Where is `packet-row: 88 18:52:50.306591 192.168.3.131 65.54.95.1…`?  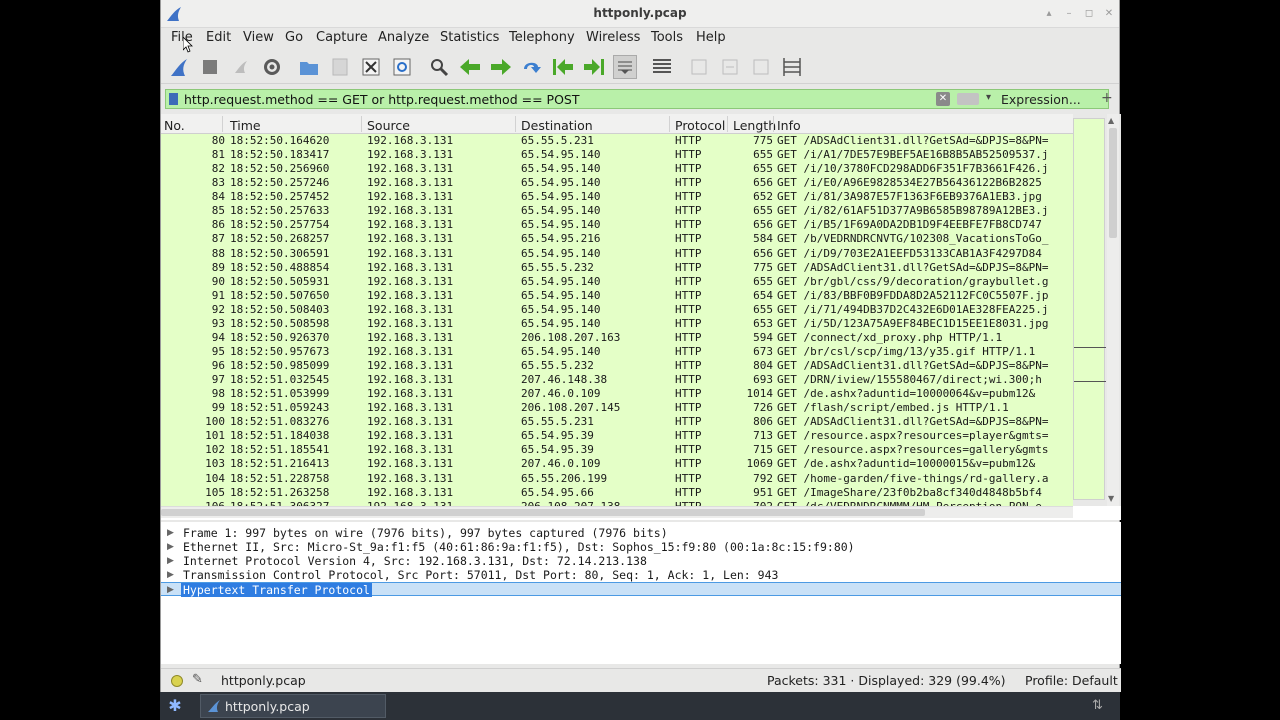
packet-row: 88 18:52:50.306591 192.168.3.131 65.54.95.1… is located at coordinates (617, 253).